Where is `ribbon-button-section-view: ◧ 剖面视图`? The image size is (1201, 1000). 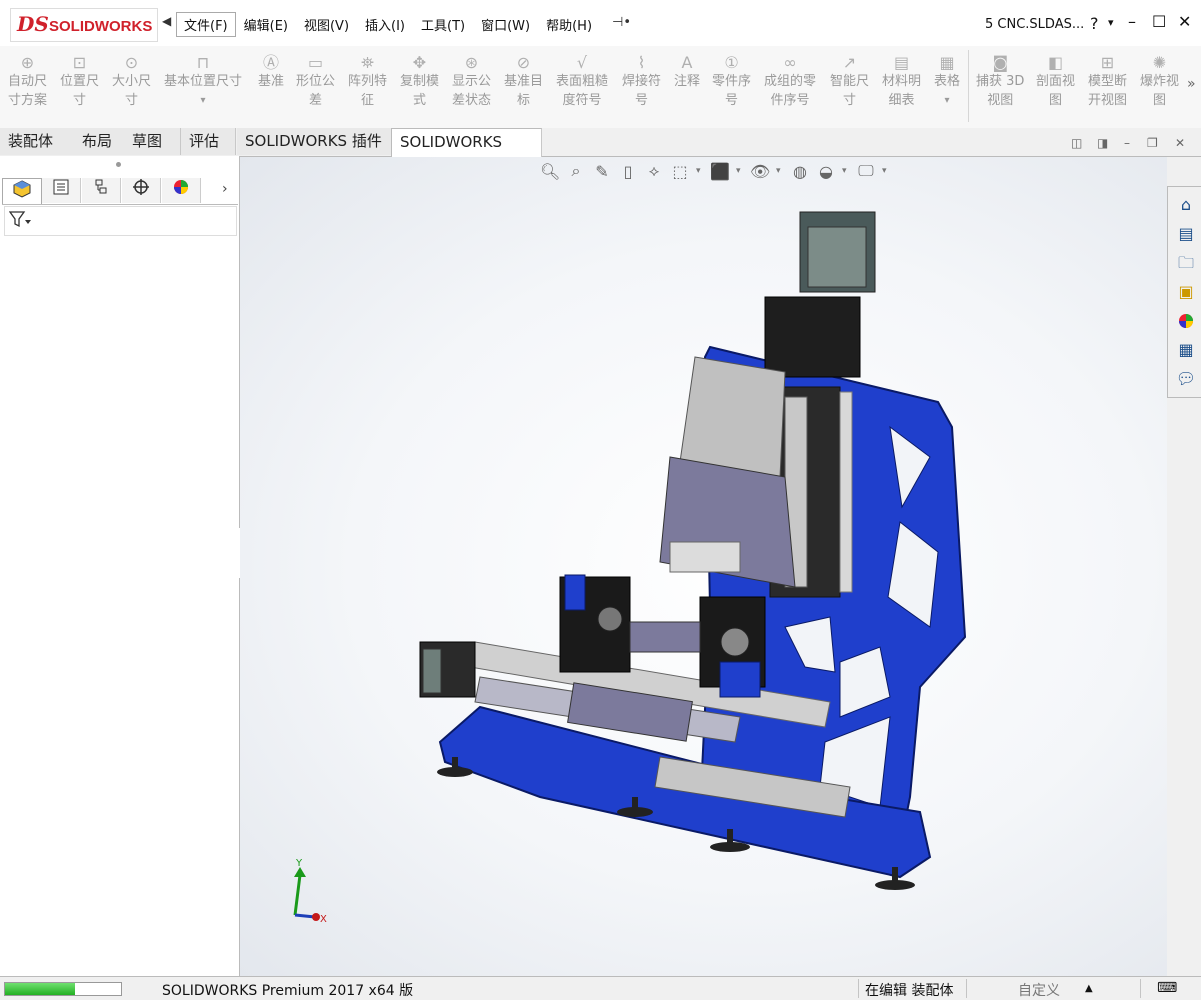 ribbon-button-section-view: ◧ 剖面视图 is located at coordinates (1055, 82).